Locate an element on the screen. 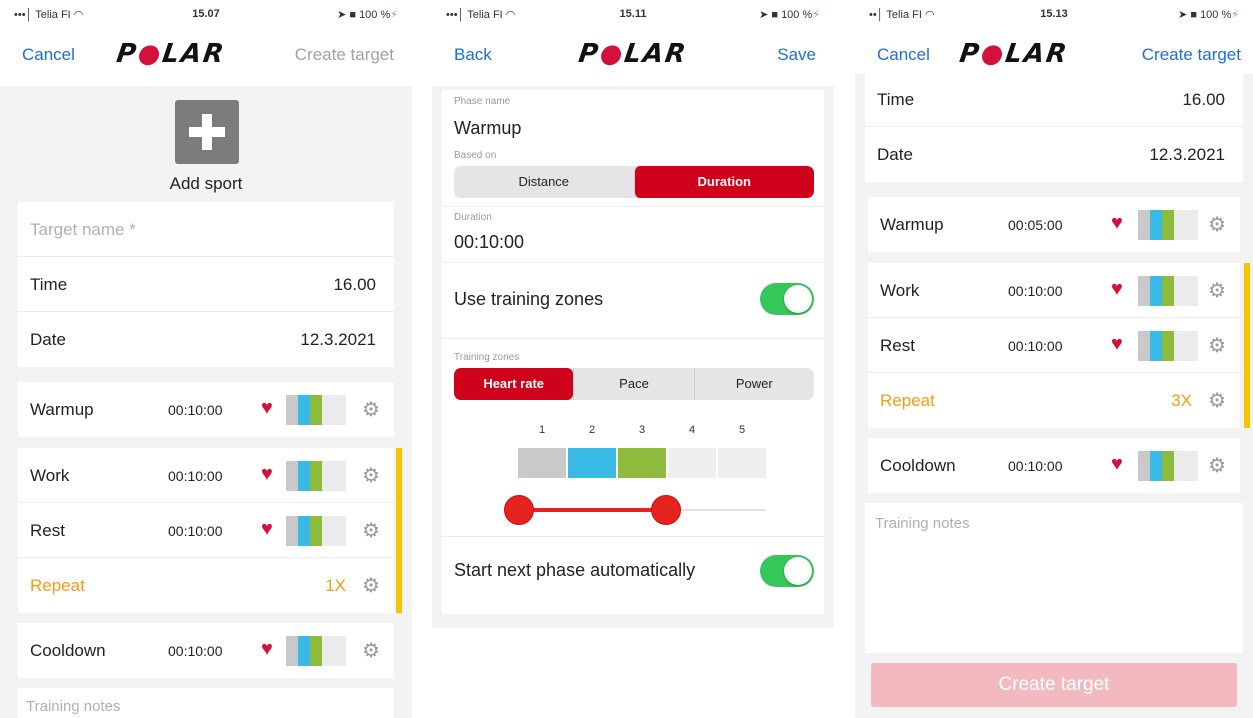 The image size is (1253, 718). repeat-row: Repeat 3X ⚙ is located at coordinates (1054, 400).